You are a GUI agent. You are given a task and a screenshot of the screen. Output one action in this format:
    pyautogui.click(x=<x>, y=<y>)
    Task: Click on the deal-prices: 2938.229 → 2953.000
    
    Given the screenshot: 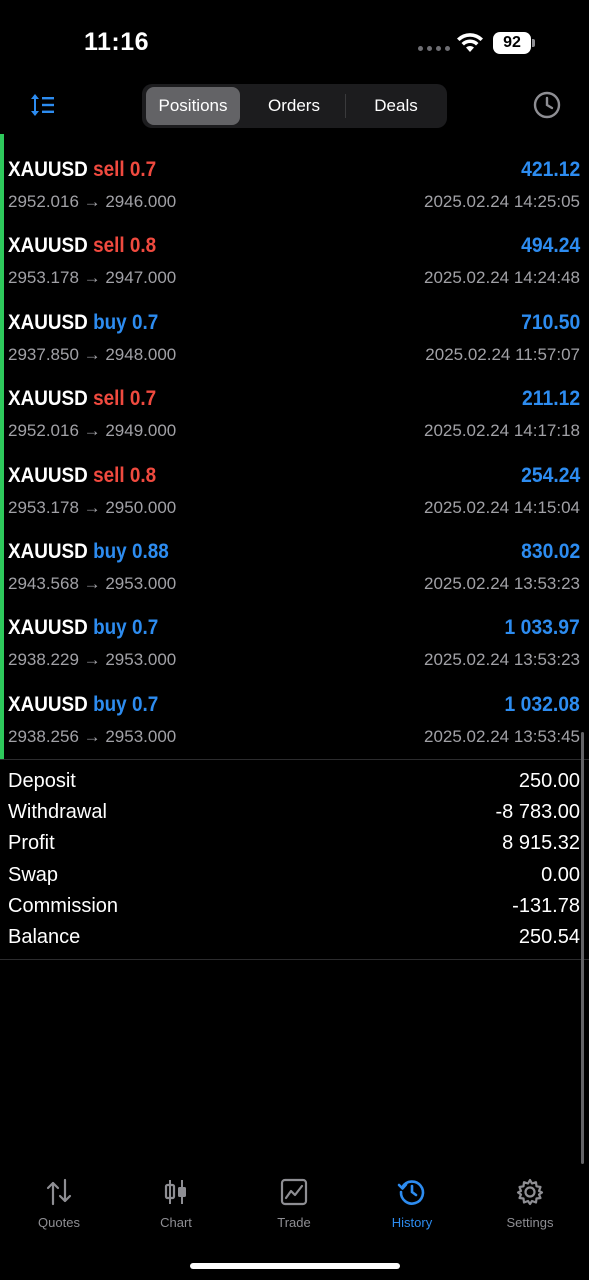 What is the action you would take?
    pyautogui.click(x=92, y=660)
    